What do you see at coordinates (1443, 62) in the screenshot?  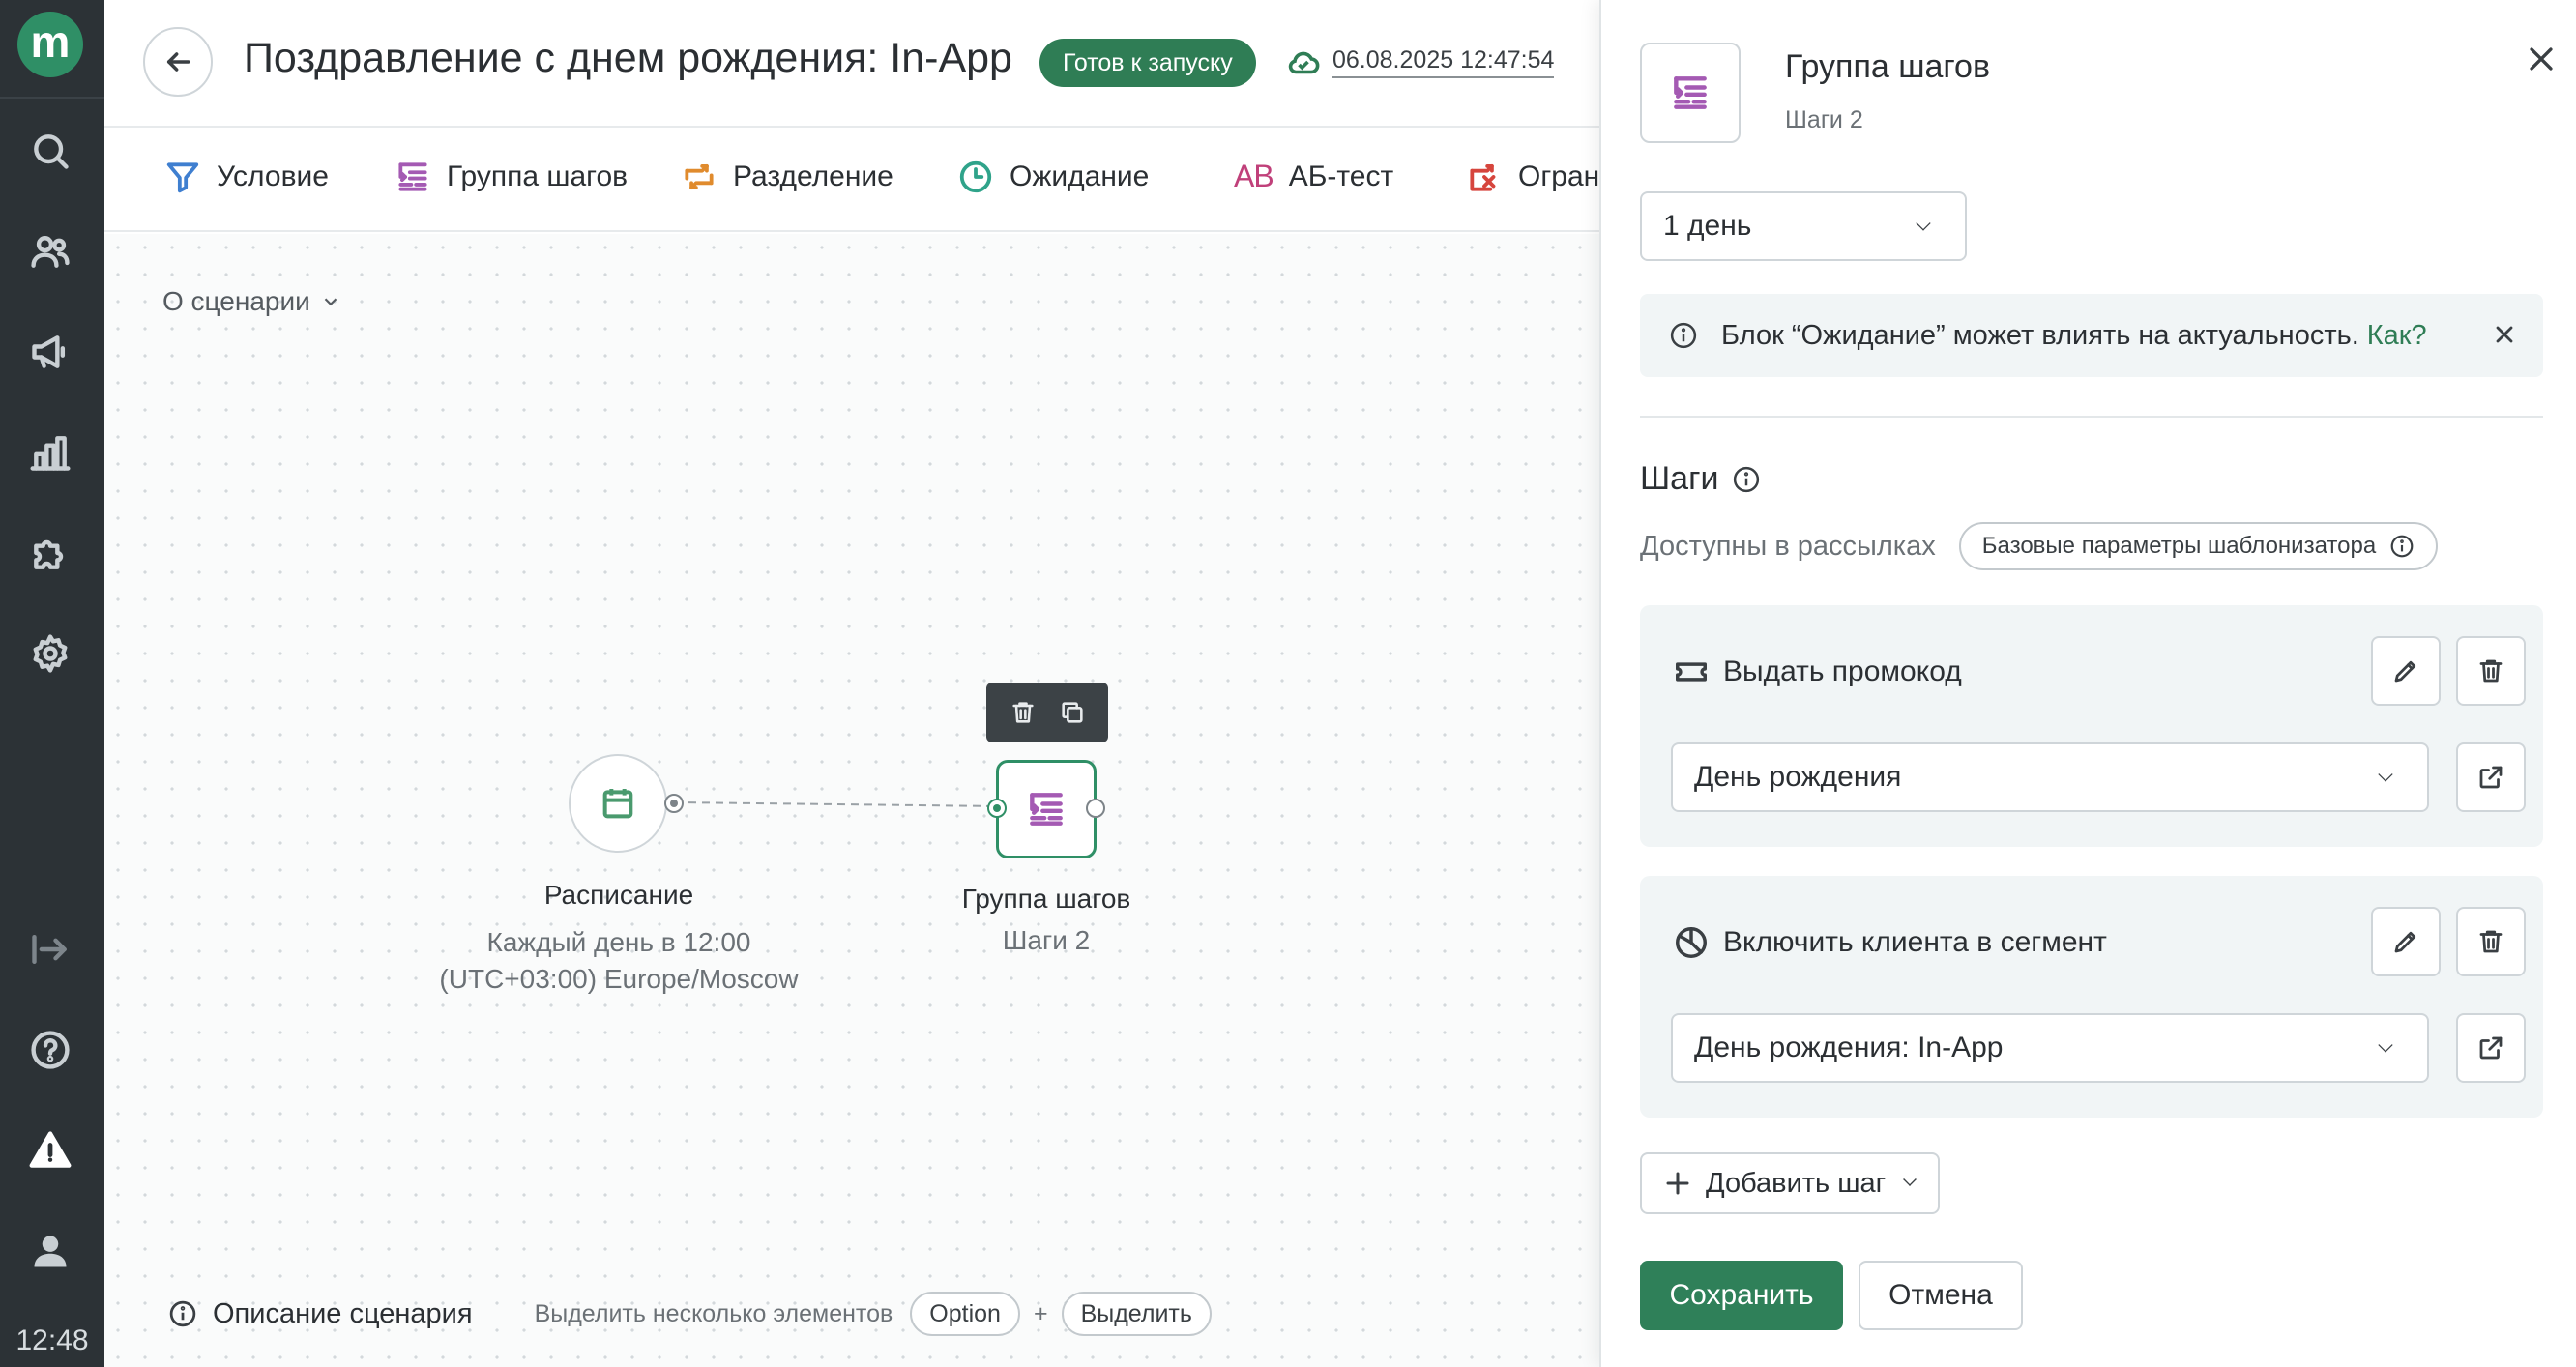 I see `saved-timestamp: 06.08.2025 12:47:54` at bounding box center [1443, 62].